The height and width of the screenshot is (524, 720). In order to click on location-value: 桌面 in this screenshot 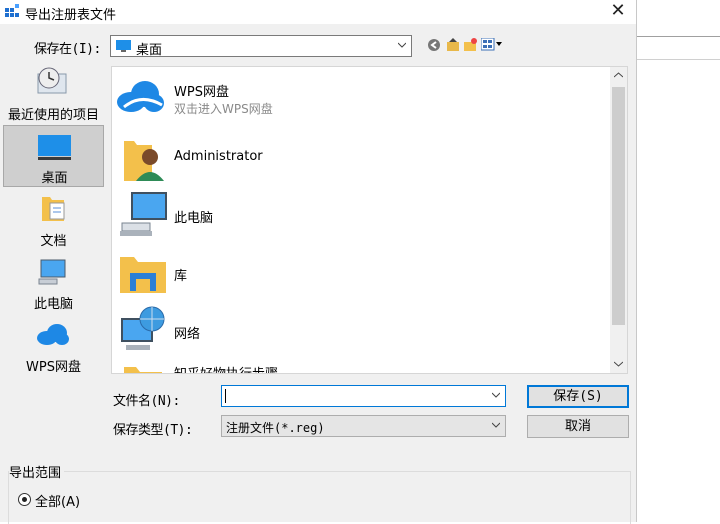, I will do `click(149, 50)`.